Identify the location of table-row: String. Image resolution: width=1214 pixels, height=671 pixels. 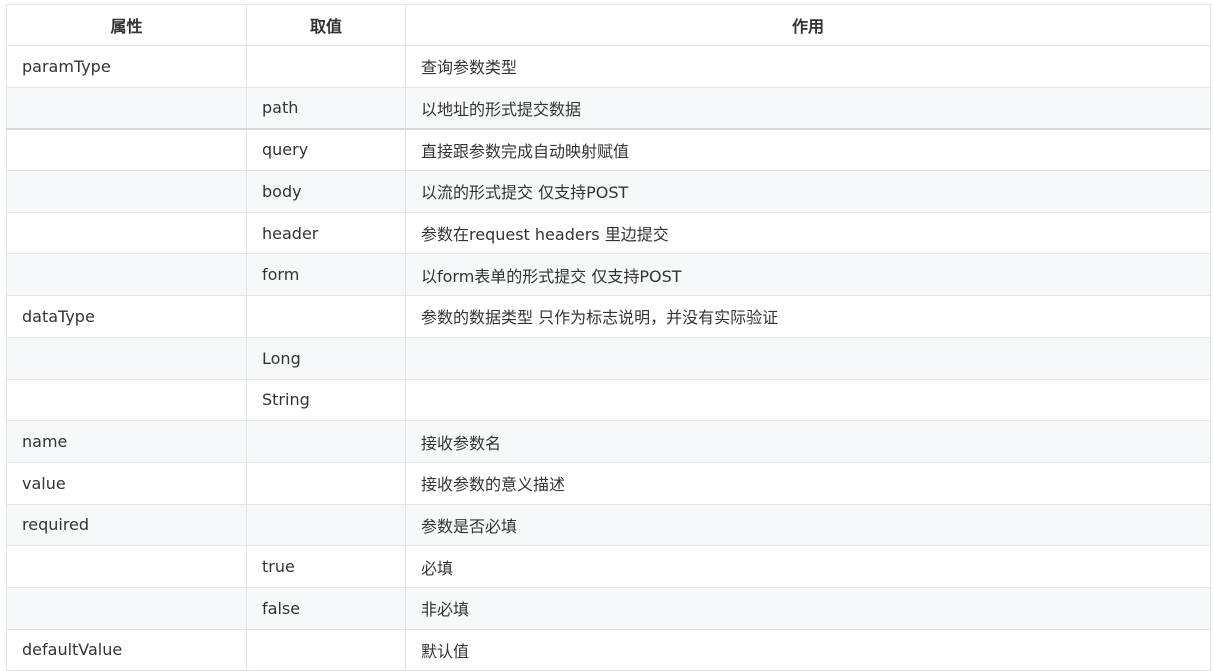
(608, 400).